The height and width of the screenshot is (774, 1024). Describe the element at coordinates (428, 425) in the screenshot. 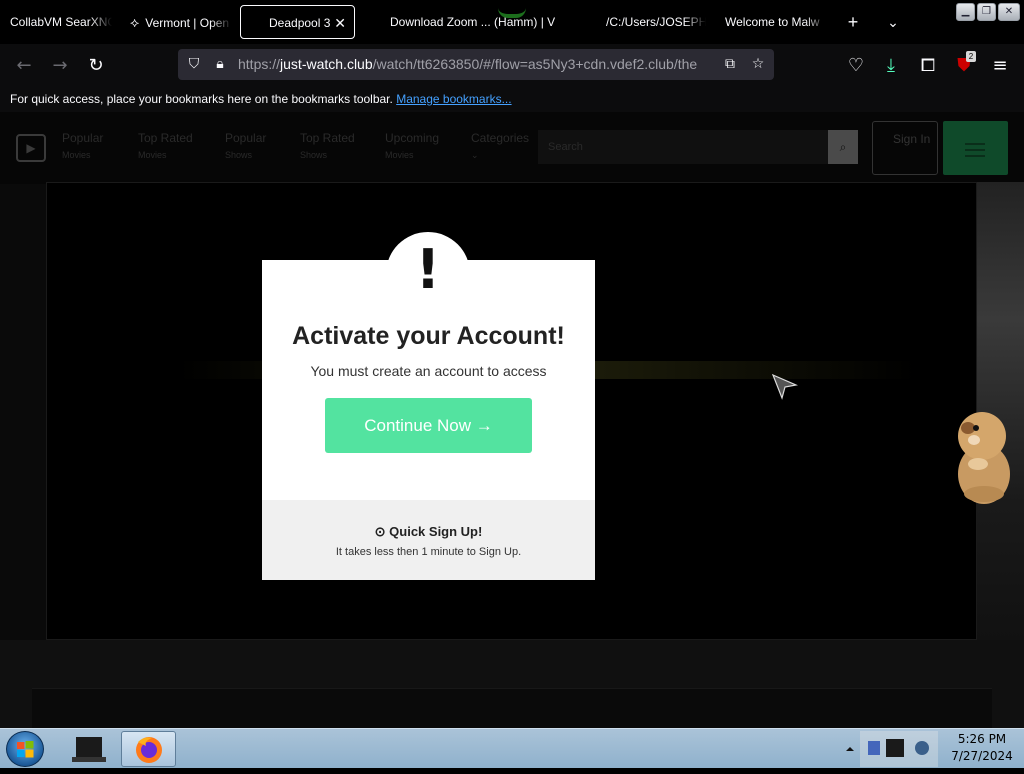

I see `continue-now-button: Continue Now →` at that location.